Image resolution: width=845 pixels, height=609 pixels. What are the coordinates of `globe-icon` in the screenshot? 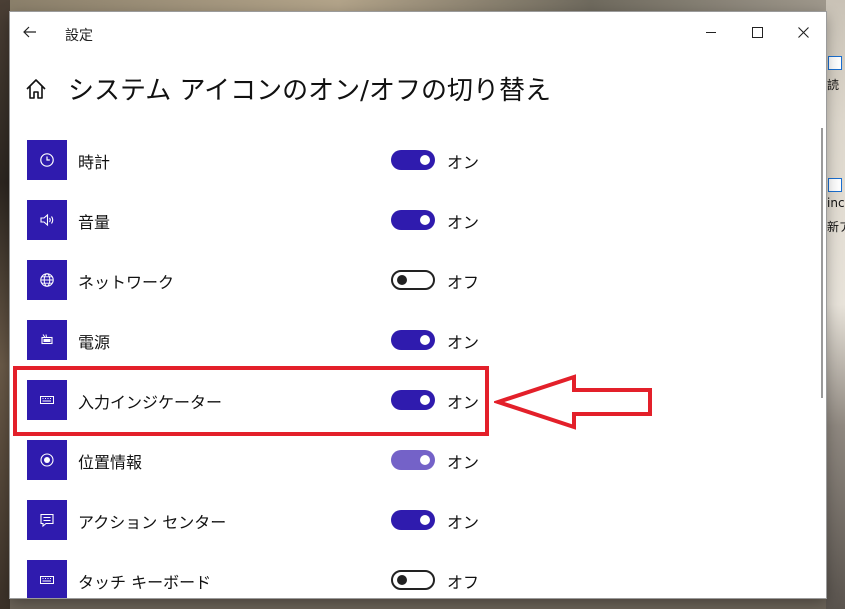 It's located at (47, 280).